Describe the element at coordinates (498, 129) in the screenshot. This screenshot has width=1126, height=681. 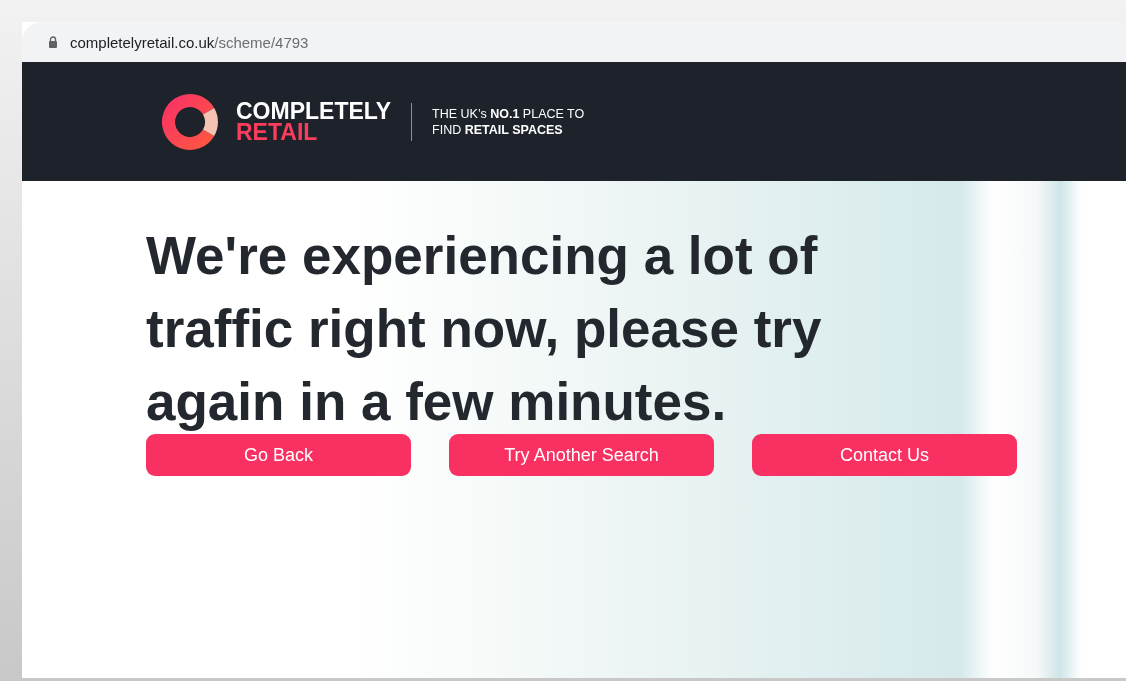
I see `tagline: FIND RETAIL SPACES` at that location.